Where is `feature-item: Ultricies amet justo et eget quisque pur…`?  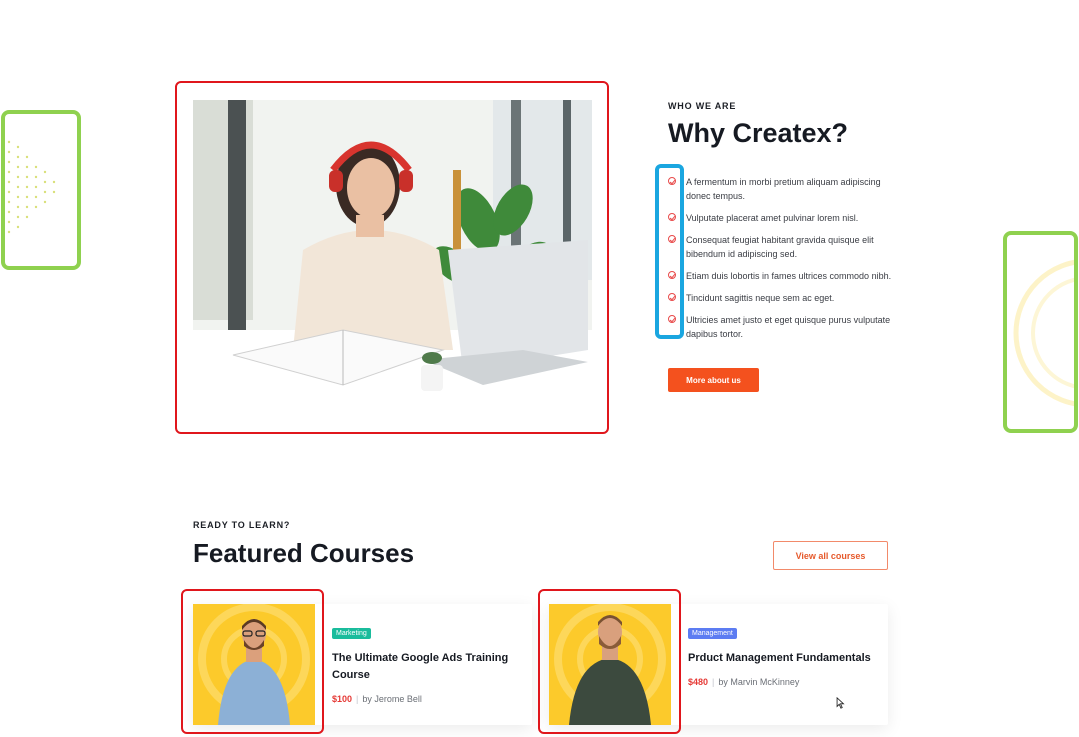
feature-item: Ultricies amet justo et eget quisque pur… is located at coordinates (783, 327).